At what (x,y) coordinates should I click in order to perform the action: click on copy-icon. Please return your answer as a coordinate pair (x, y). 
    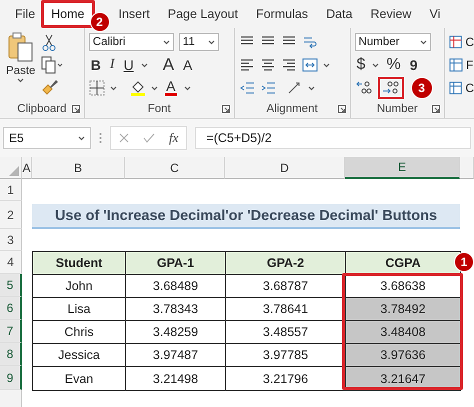
    Looking at the image, I should click on (52, 65).